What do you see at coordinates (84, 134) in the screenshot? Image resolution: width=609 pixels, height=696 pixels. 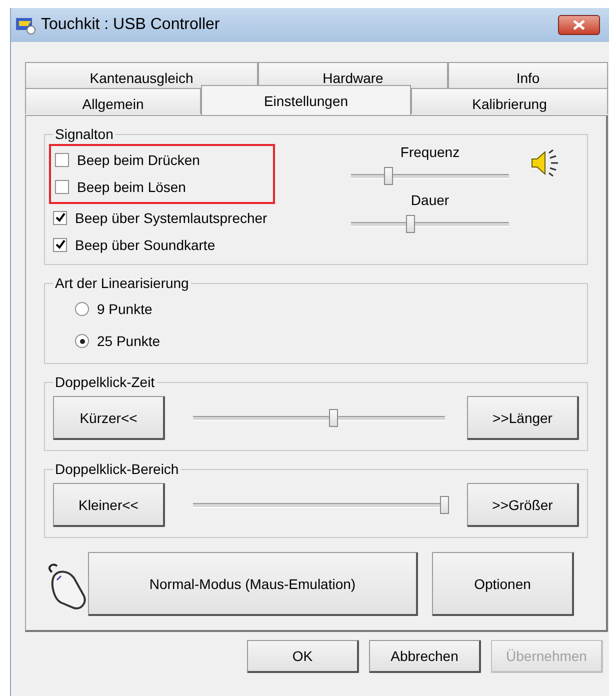 I see `group-title: Signalton` at bounding box center [84, 134].